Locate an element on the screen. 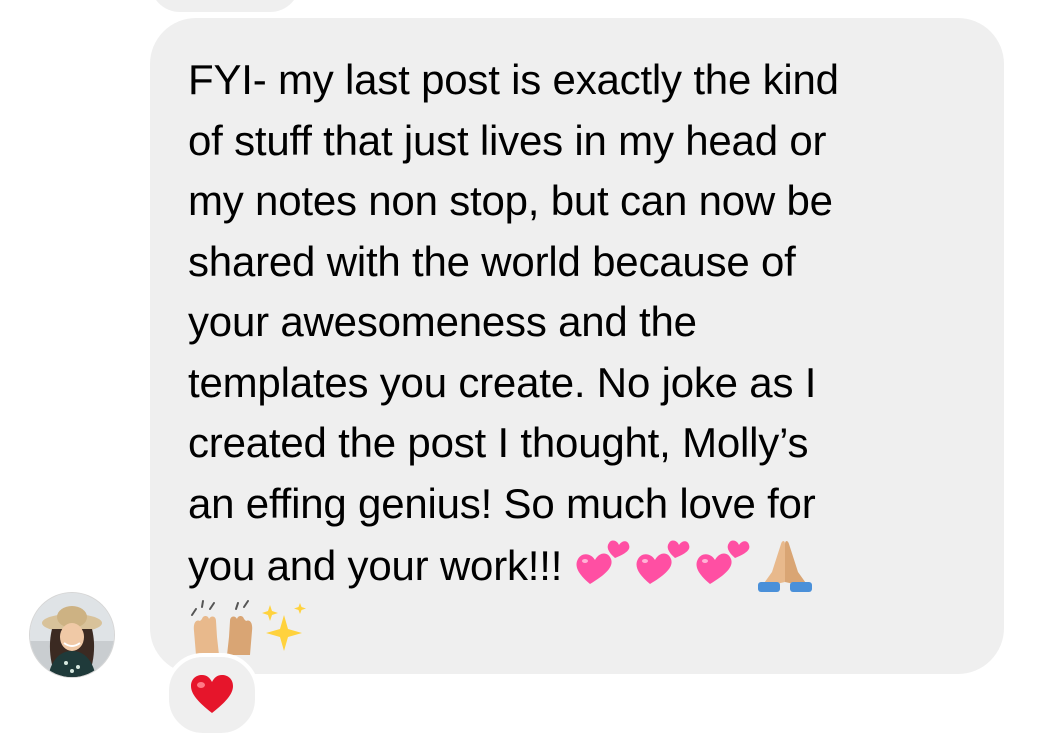 The height and width of the screenshot is (755, 1039). avatar is located at coordinates (72, 635).